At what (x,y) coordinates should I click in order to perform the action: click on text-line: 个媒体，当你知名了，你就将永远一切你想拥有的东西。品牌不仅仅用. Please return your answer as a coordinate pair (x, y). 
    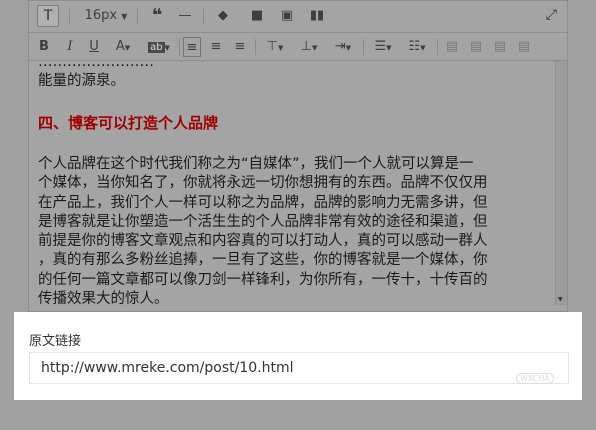
    Looking at the image, I should click on (263, 183).